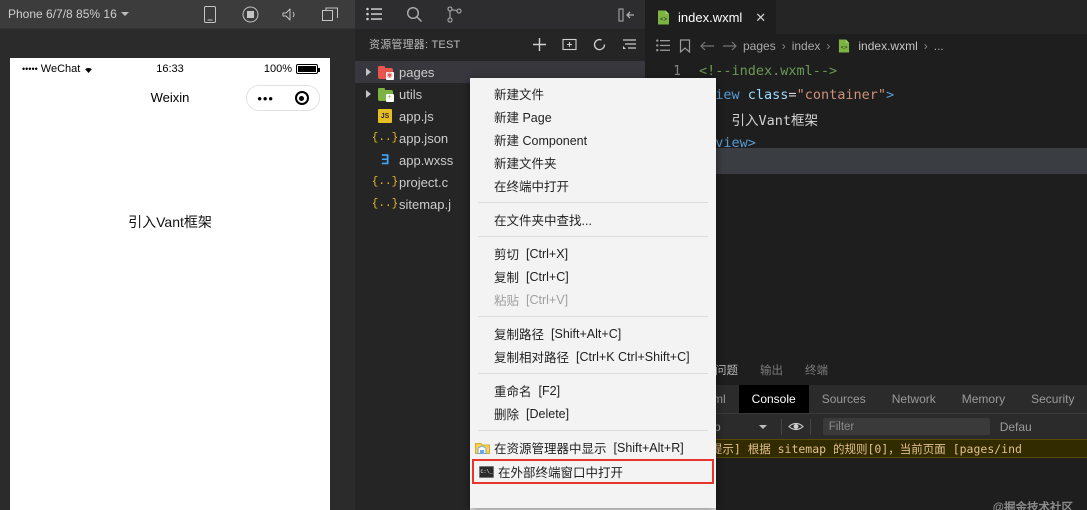  What do you see at coordinates (844, 399) in the screenshot?
I see `devtools-tab-sources: Sources` at bounding box center [844, 399].